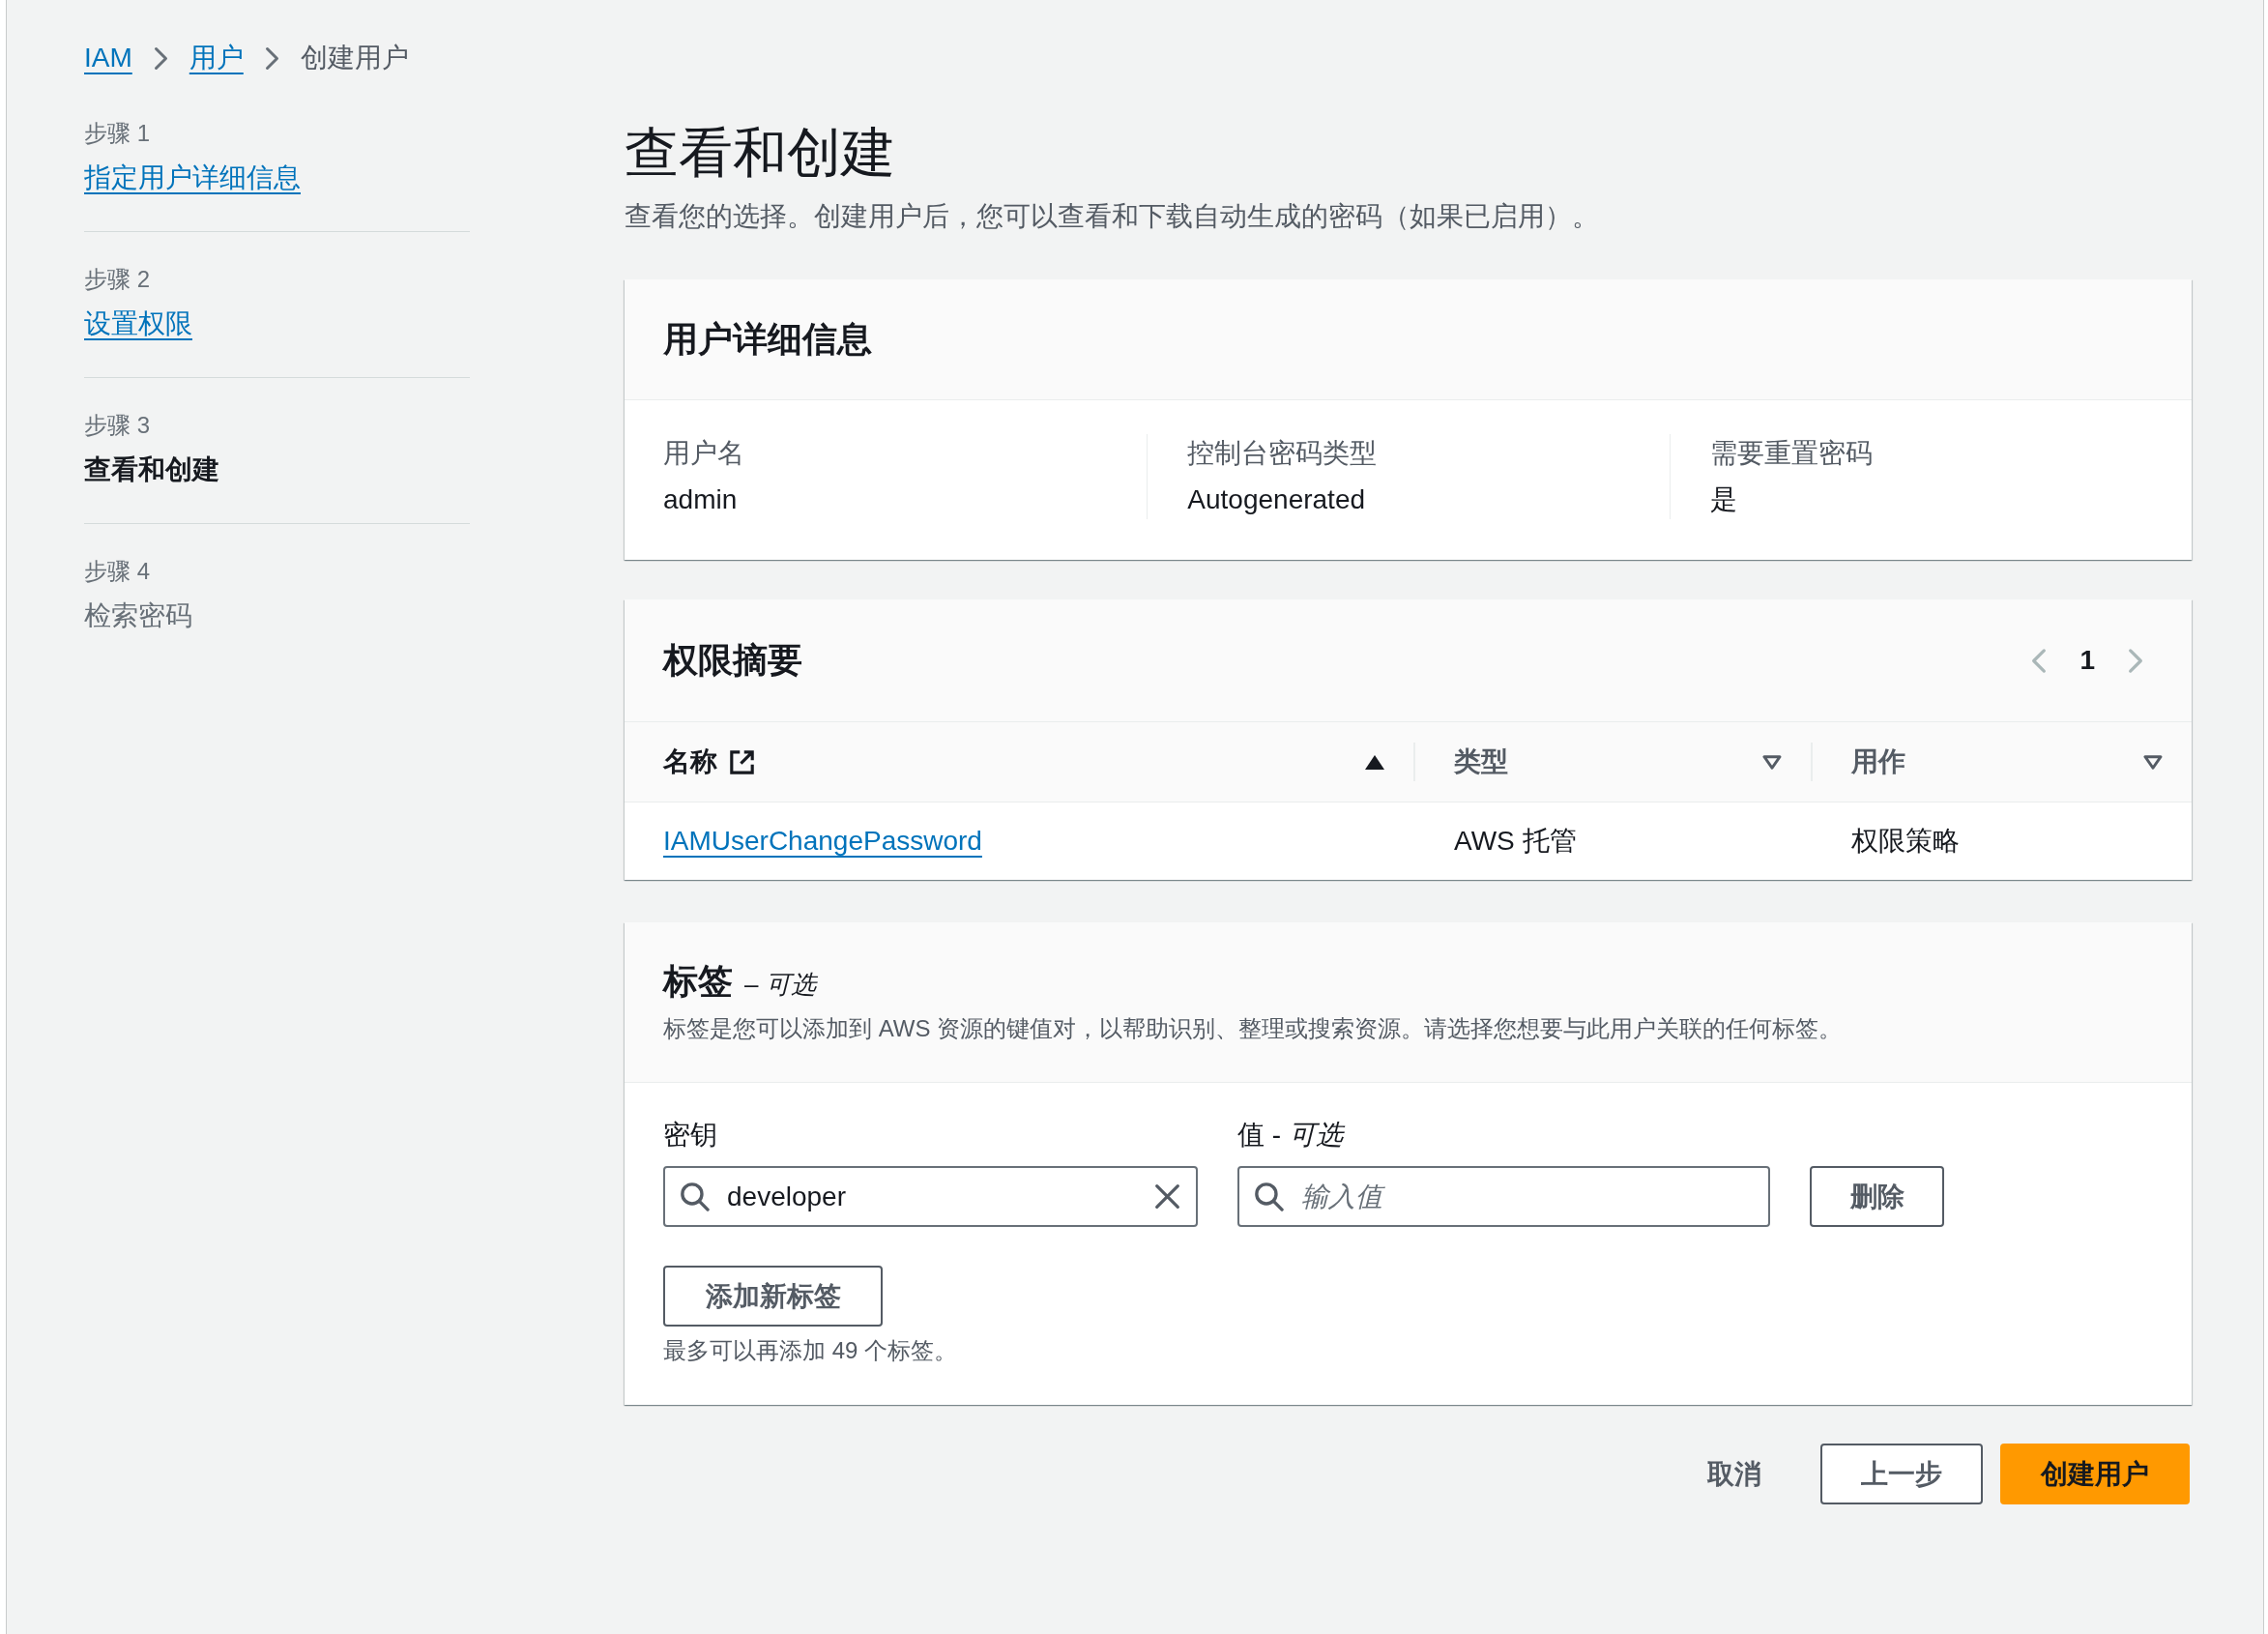 The image size is (2268, 1634). Describe the element at coordinates (1613, 762) in the screenshot. I see `column-header: 类型` at that location.